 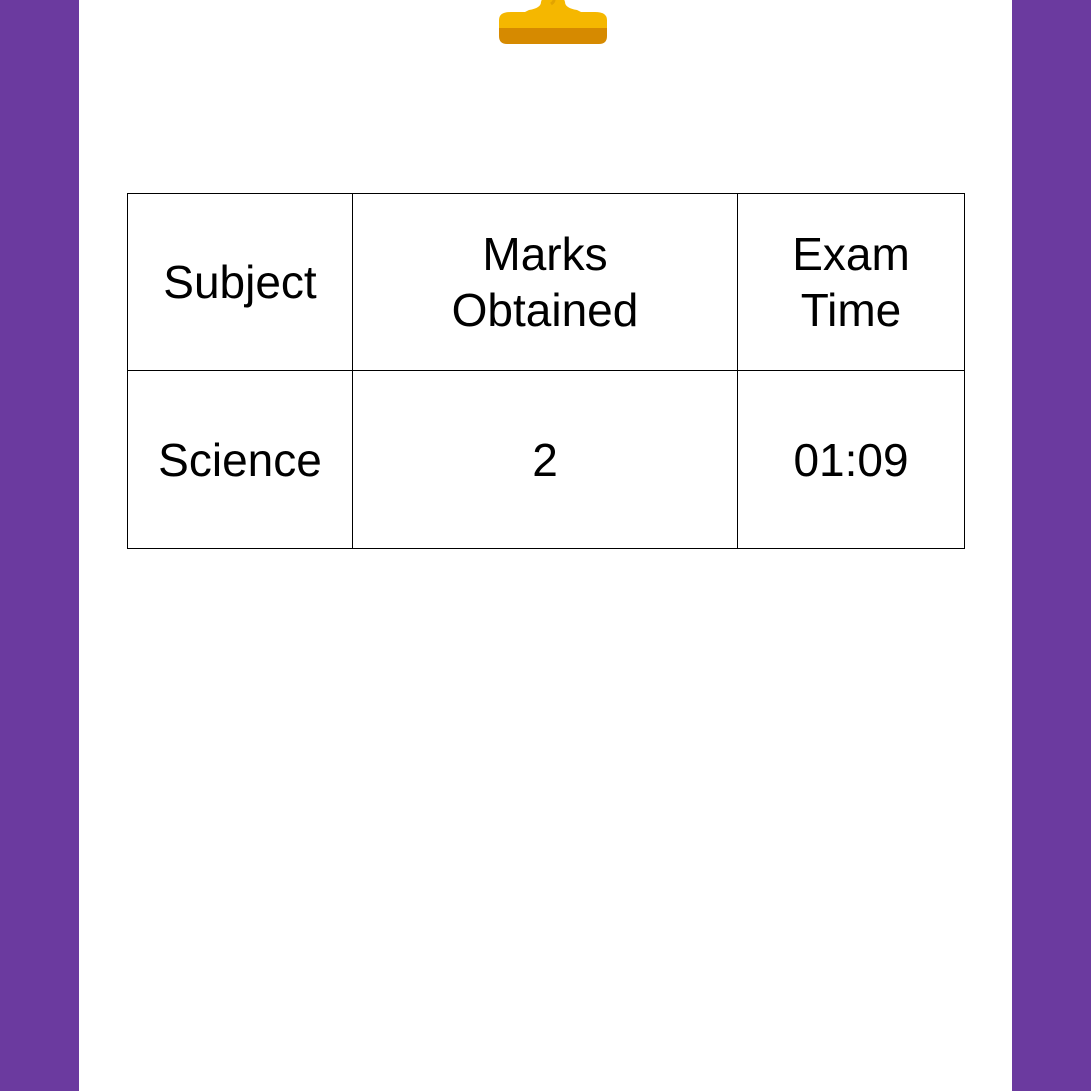 I want to click on header-subject-label: Subject, so click(x=240, y=282).